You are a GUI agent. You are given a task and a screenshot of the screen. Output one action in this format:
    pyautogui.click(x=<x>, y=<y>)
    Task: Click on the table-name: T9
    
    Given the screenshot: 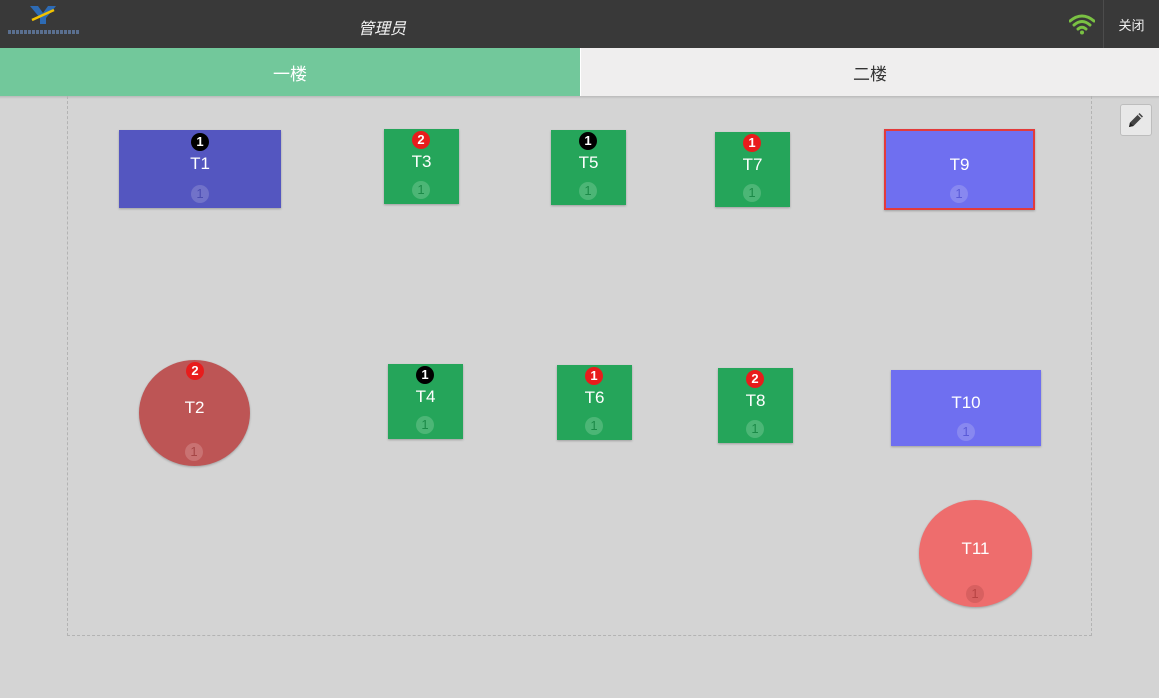 What is the action you would take?
    pyautogui.click(x=959, y=164)
    